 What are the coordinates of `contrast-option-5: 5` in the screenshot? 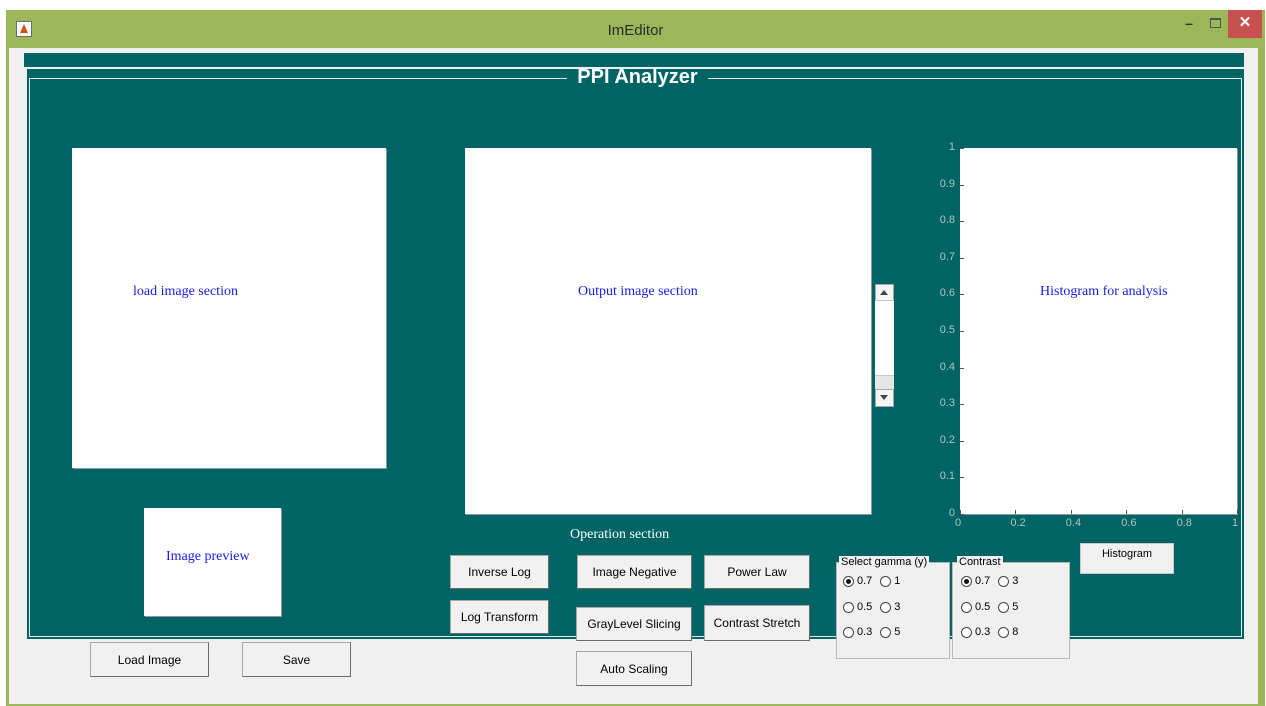 It's located at (1008, 607).